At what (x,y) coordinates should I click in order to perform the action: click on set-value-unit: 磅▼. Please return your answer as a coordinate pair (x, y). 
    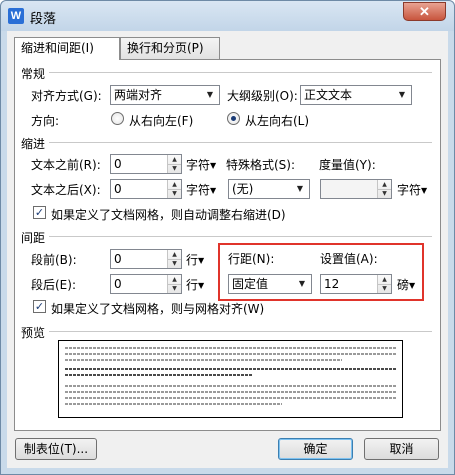
    Looking at the image, I should click on (406, 284).